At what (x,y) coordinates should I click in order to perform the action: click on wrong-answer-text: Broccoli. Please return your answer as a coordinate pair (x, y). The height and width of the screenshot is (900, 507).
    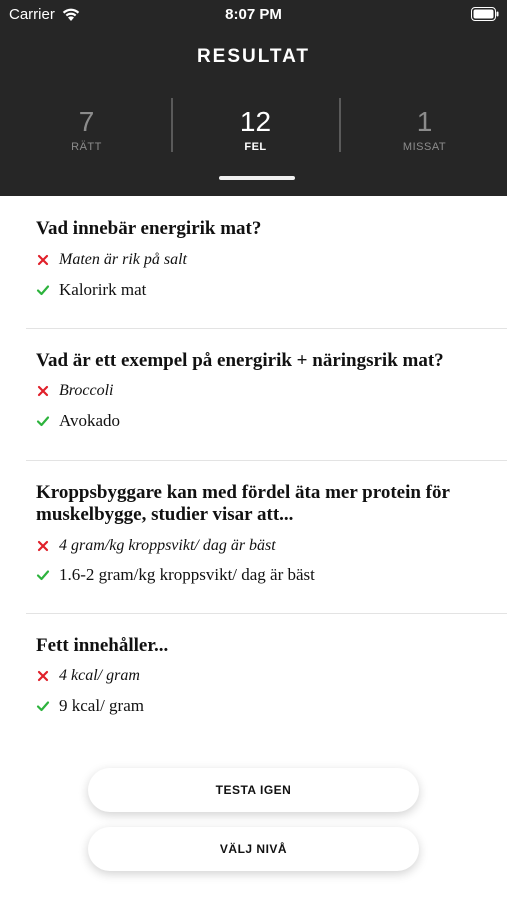
    Looking at the image, I should click on (86, 390).